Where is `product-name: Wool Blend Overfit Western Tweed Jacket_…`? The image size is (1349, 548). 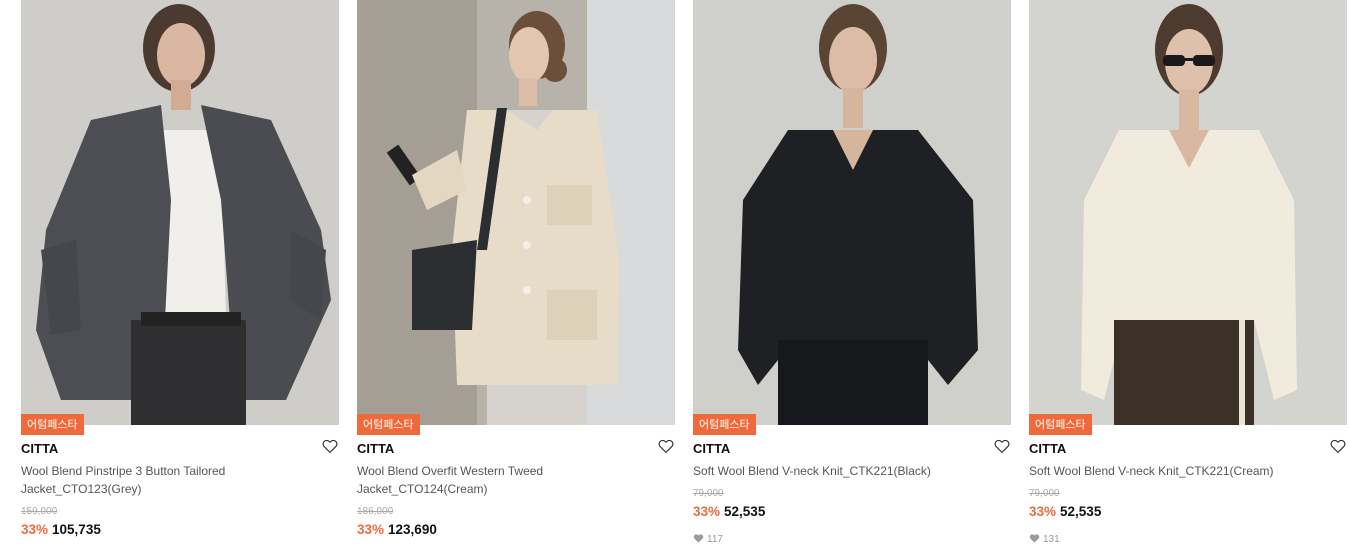
product-name: Wool Blend Overfit Western Tweed Jacket_… is located at coordinates (482, 480).